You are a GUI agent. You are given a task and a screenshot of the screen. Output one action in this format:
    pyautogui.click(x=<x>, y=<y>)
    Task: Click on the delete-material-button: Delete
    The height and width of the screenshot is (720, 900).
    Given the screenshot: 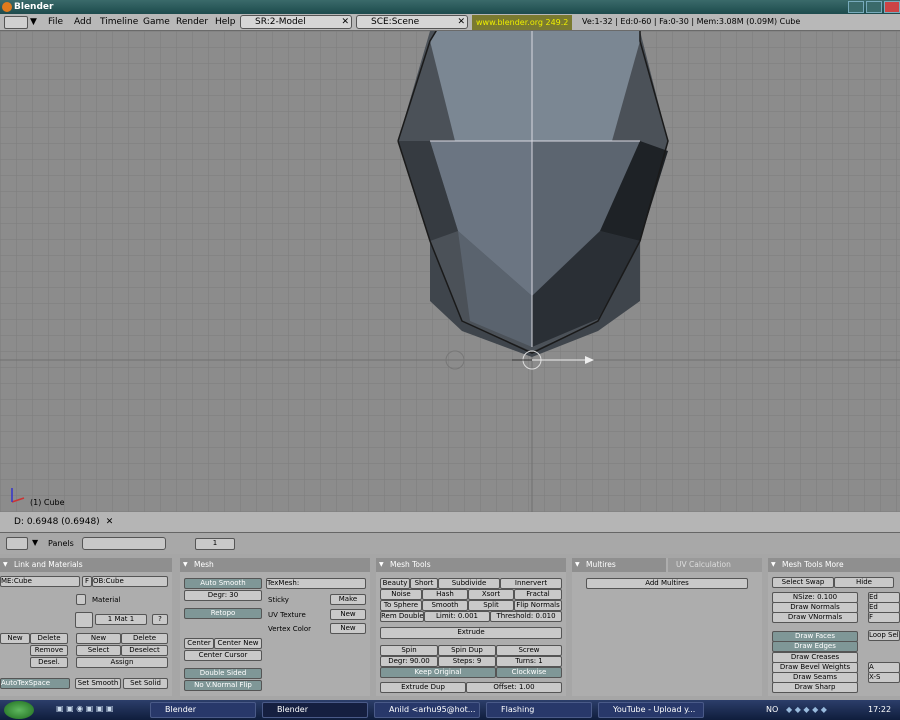 What is the action you would take?
    pyautogui.click(x=144, y=638)
    